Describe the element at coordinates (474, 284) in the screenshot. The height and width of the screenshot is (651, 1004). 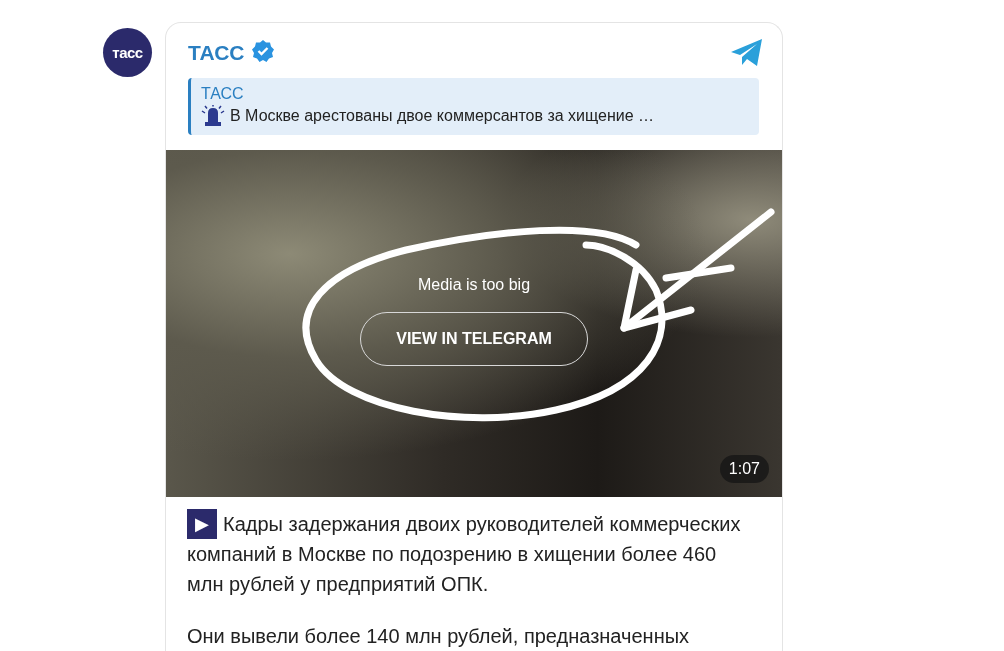
I see `media-notice: Media is too big` at that location.